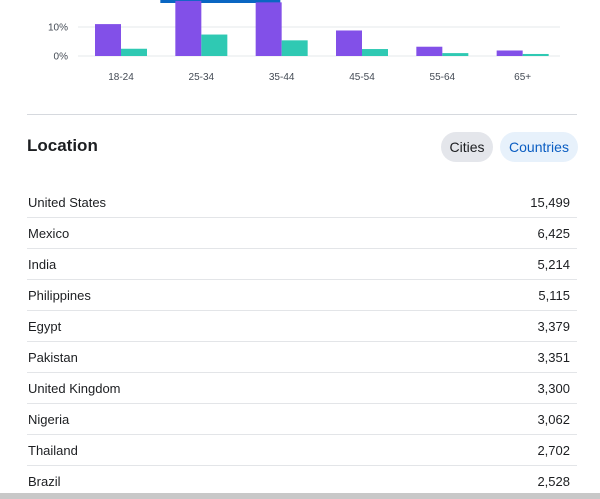 The width and height of the screenshot is (600, 499). What do you see at coordinates (302, 295) in the screenshot?
I see `location-row: Philippines 5,115` at bounding box center [302, 295].